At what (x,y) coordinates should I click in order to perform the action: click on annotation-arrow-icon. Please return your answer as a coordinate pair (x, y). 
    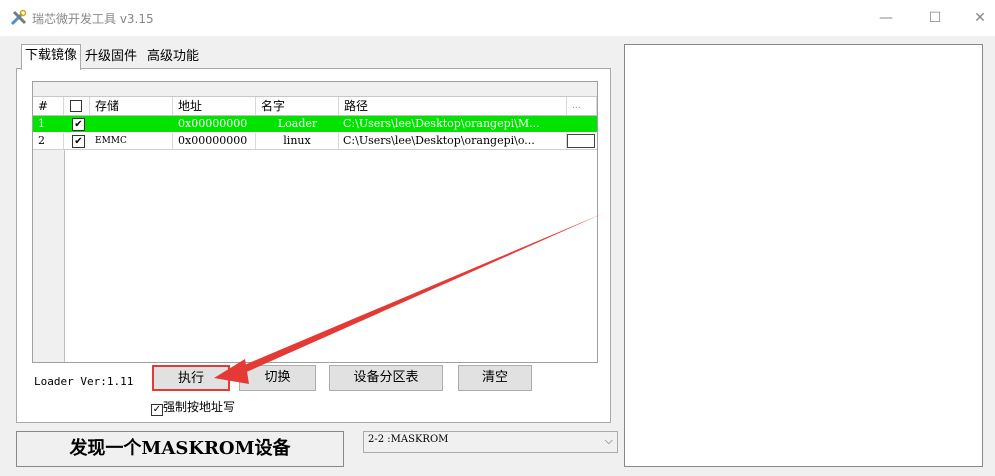
    Looking at the image, I should click on (409, 298).